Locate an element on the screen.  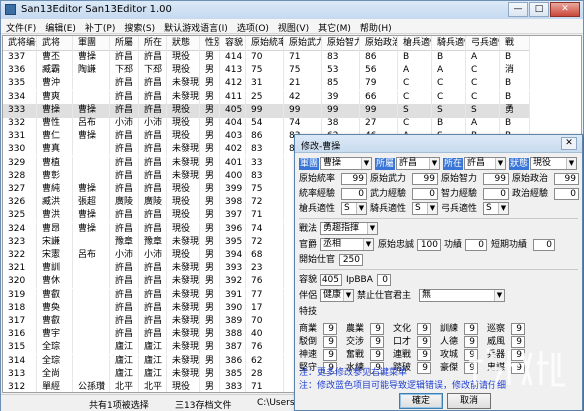
state-combo: 現役 ▼ is located at coordinates (553, 163).